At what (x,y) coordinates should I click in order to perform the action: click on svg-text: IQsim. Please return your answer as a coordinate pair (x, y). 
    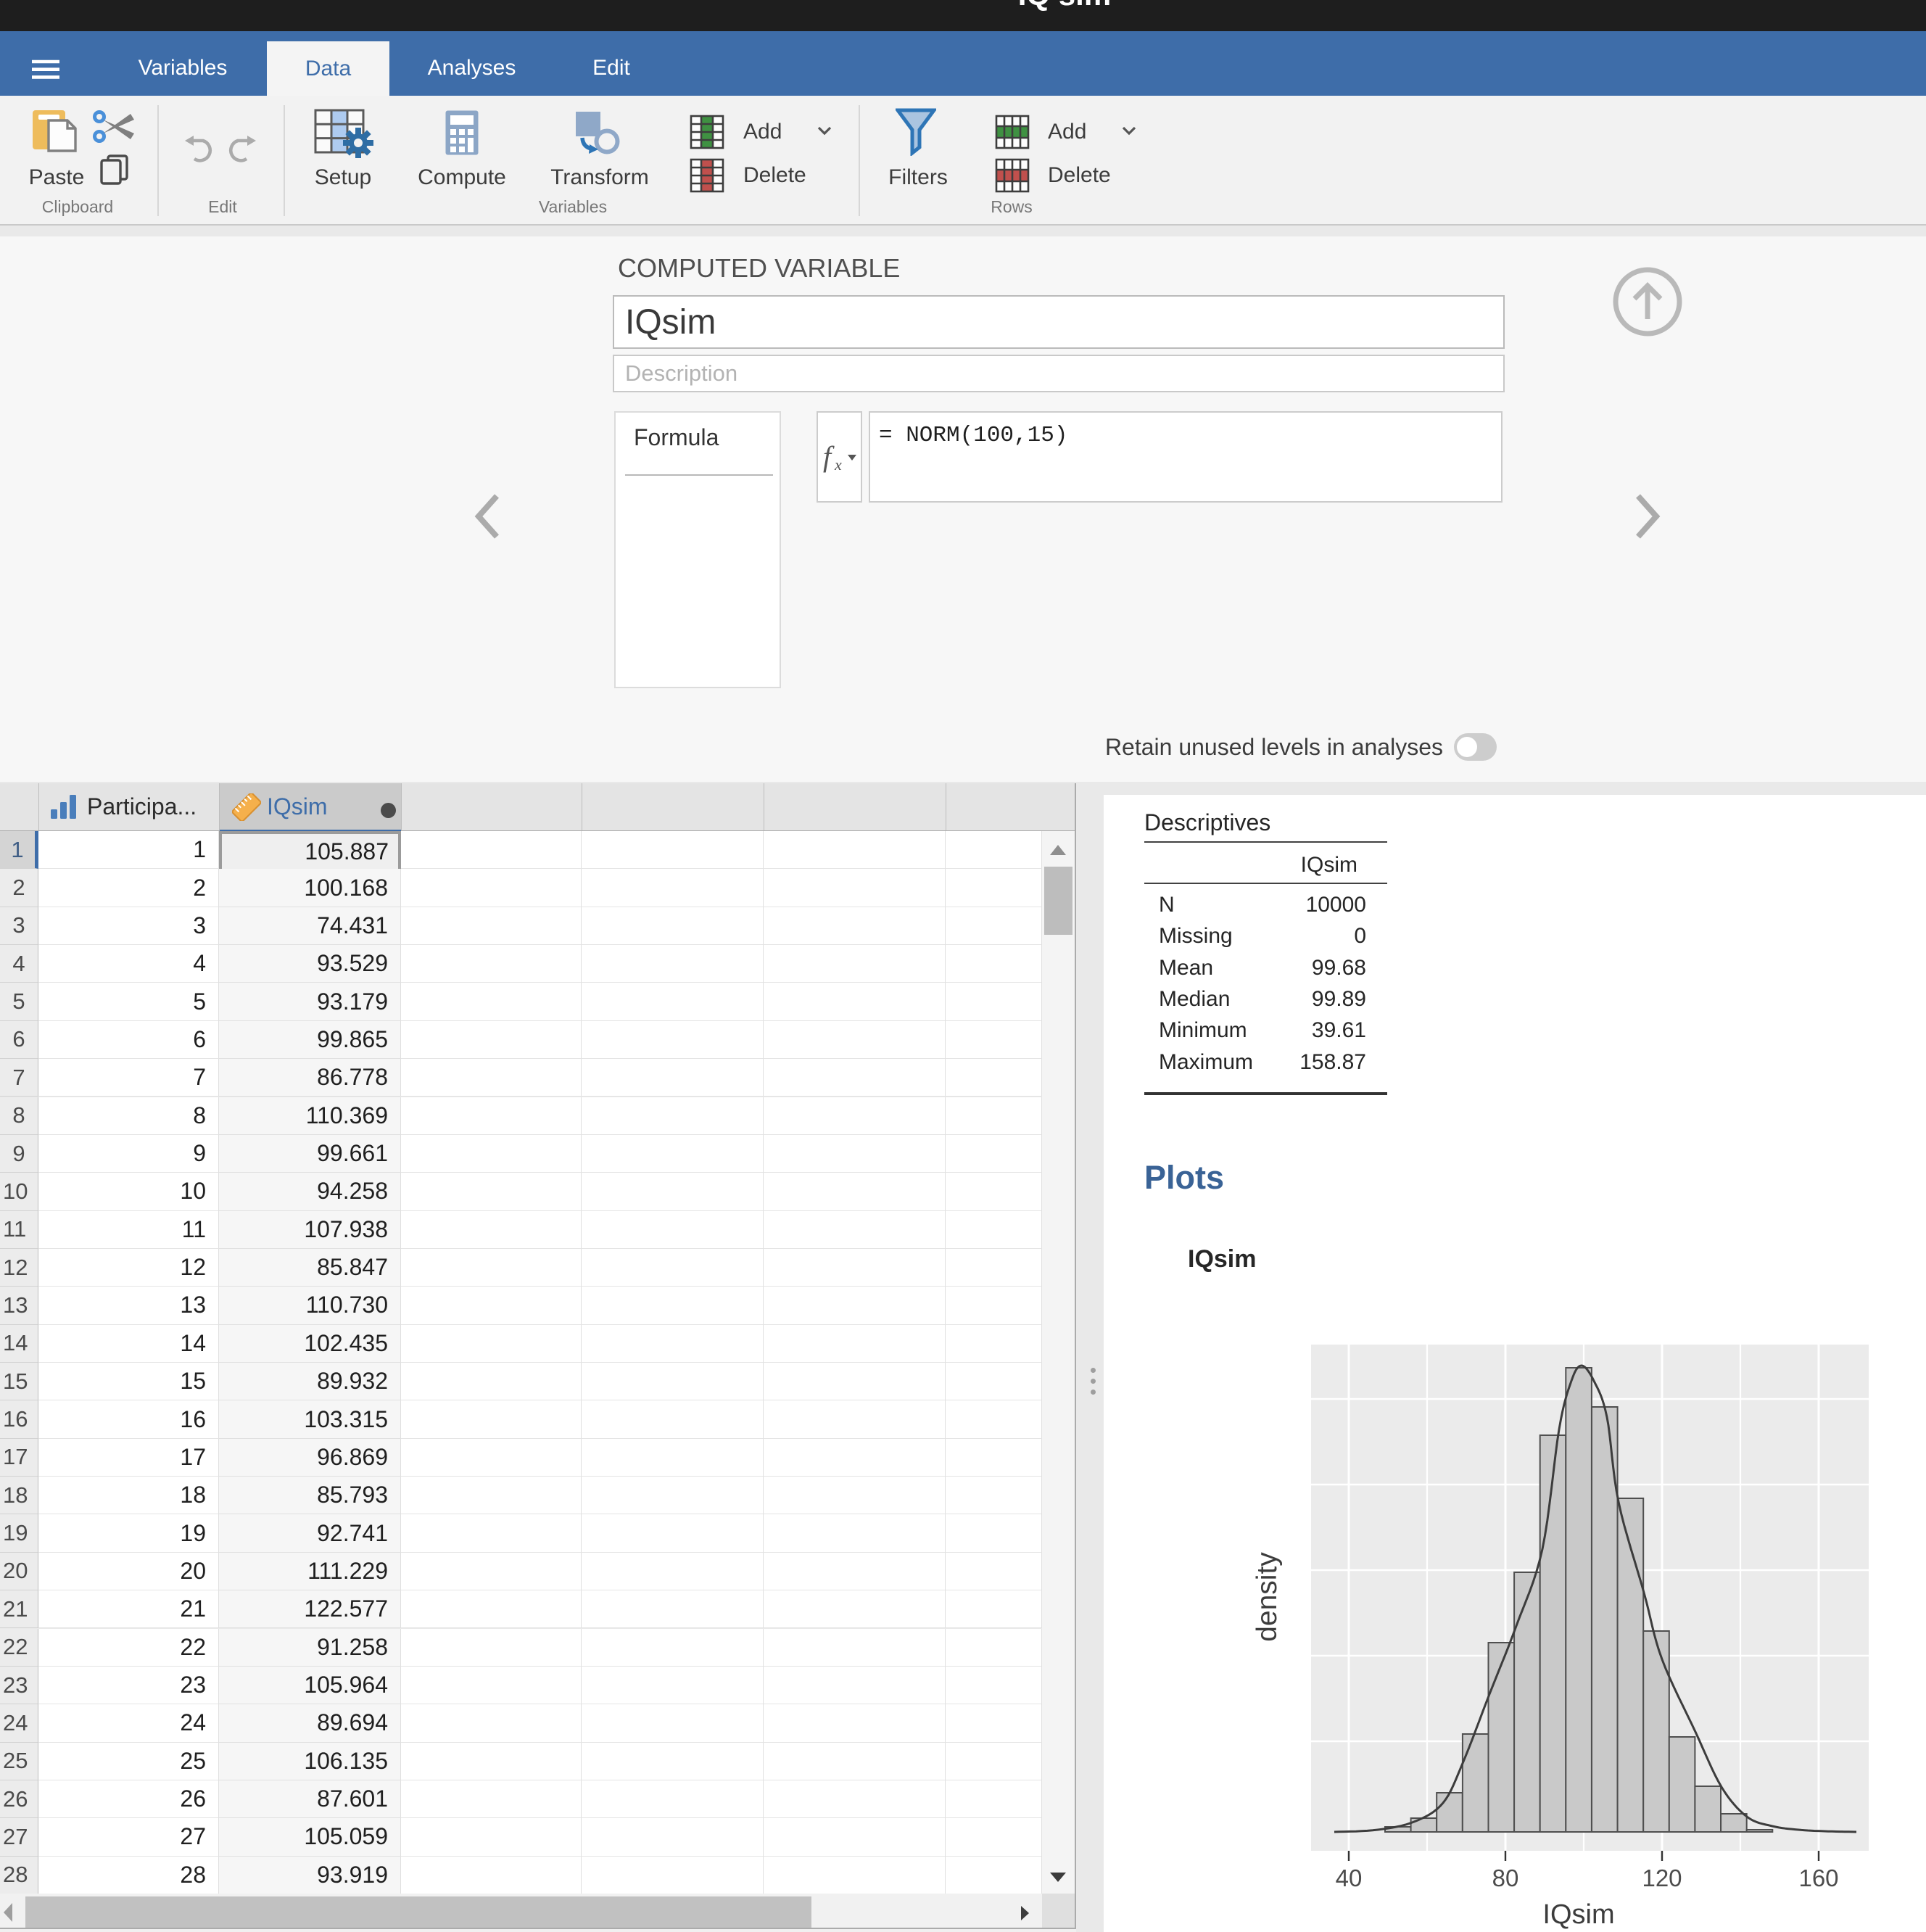
    Looking at the image, I should click on (1578, 1914).